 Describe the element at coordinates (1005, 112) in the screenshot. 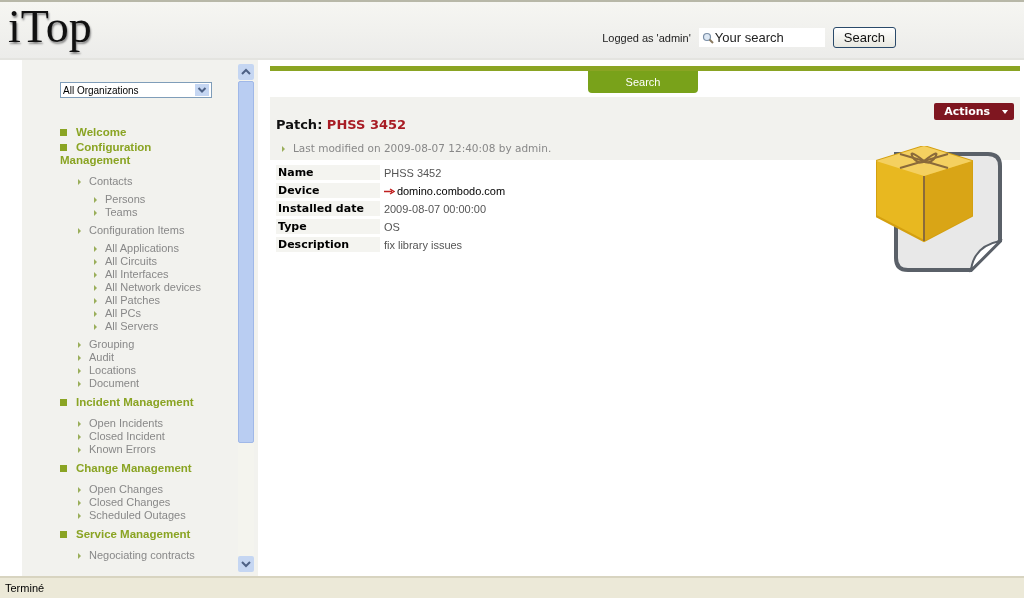

I see `caret-icon` at that location.